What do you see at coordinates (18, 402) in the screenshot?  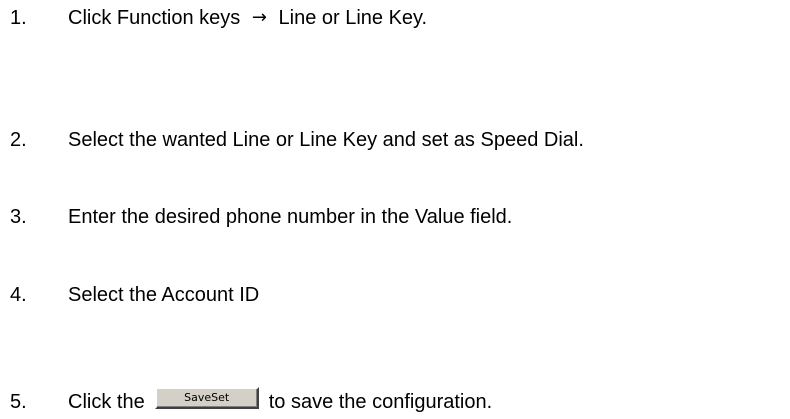 I see `step-number: 5.` at bounding box center [18, 402].